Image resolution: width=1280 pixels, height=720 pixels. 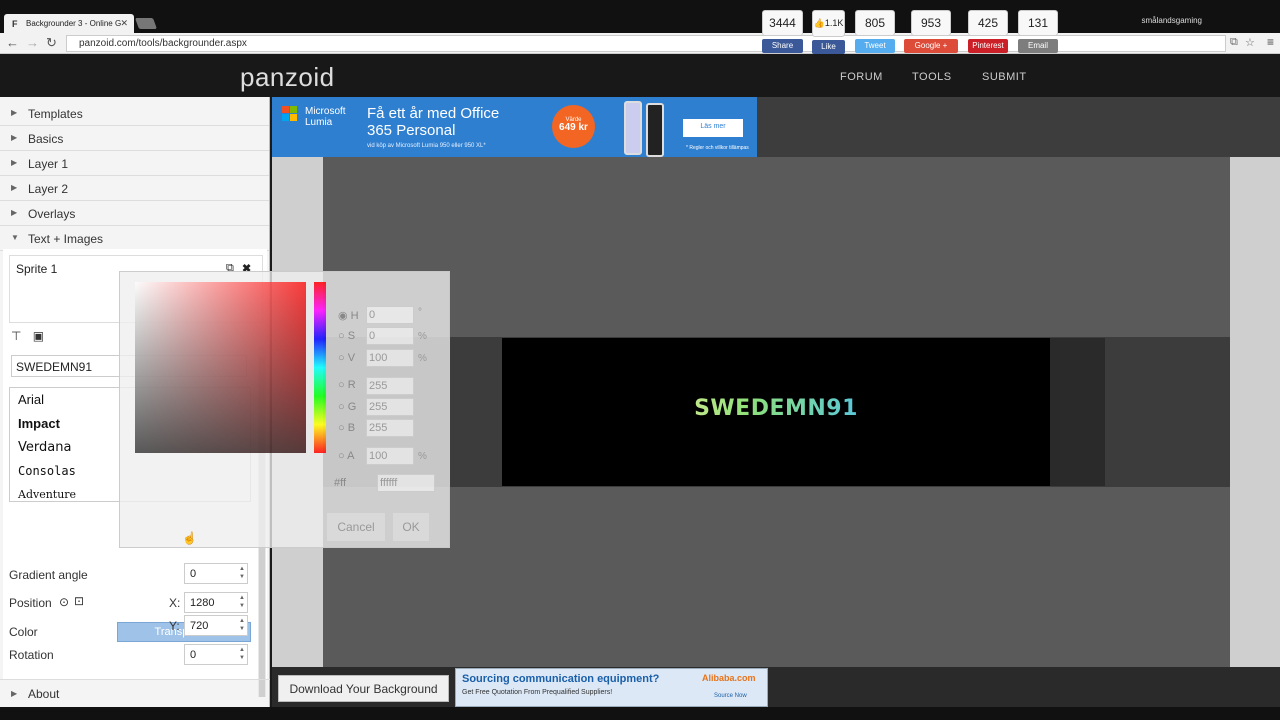 What do you see at coordinates (134, 213) in the screenshot?
I see `section-overlays: ▶ Overlays` at bounding box center [134, 213].